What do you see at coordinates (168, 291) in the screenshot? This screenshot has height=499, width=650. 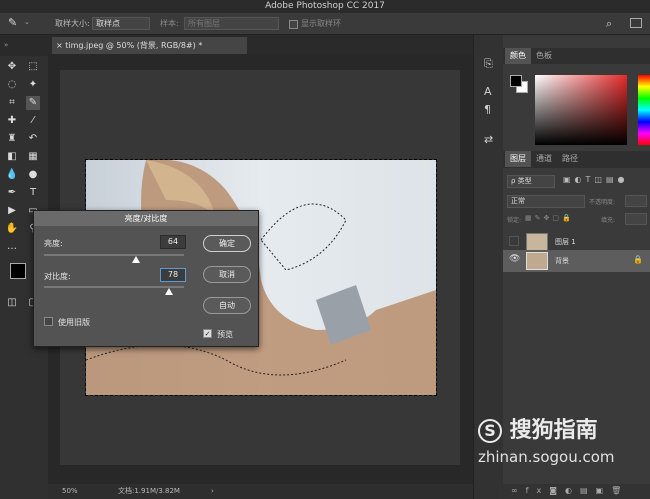 I see `contrast-slider-thumb` at bounding box center [168, 291].